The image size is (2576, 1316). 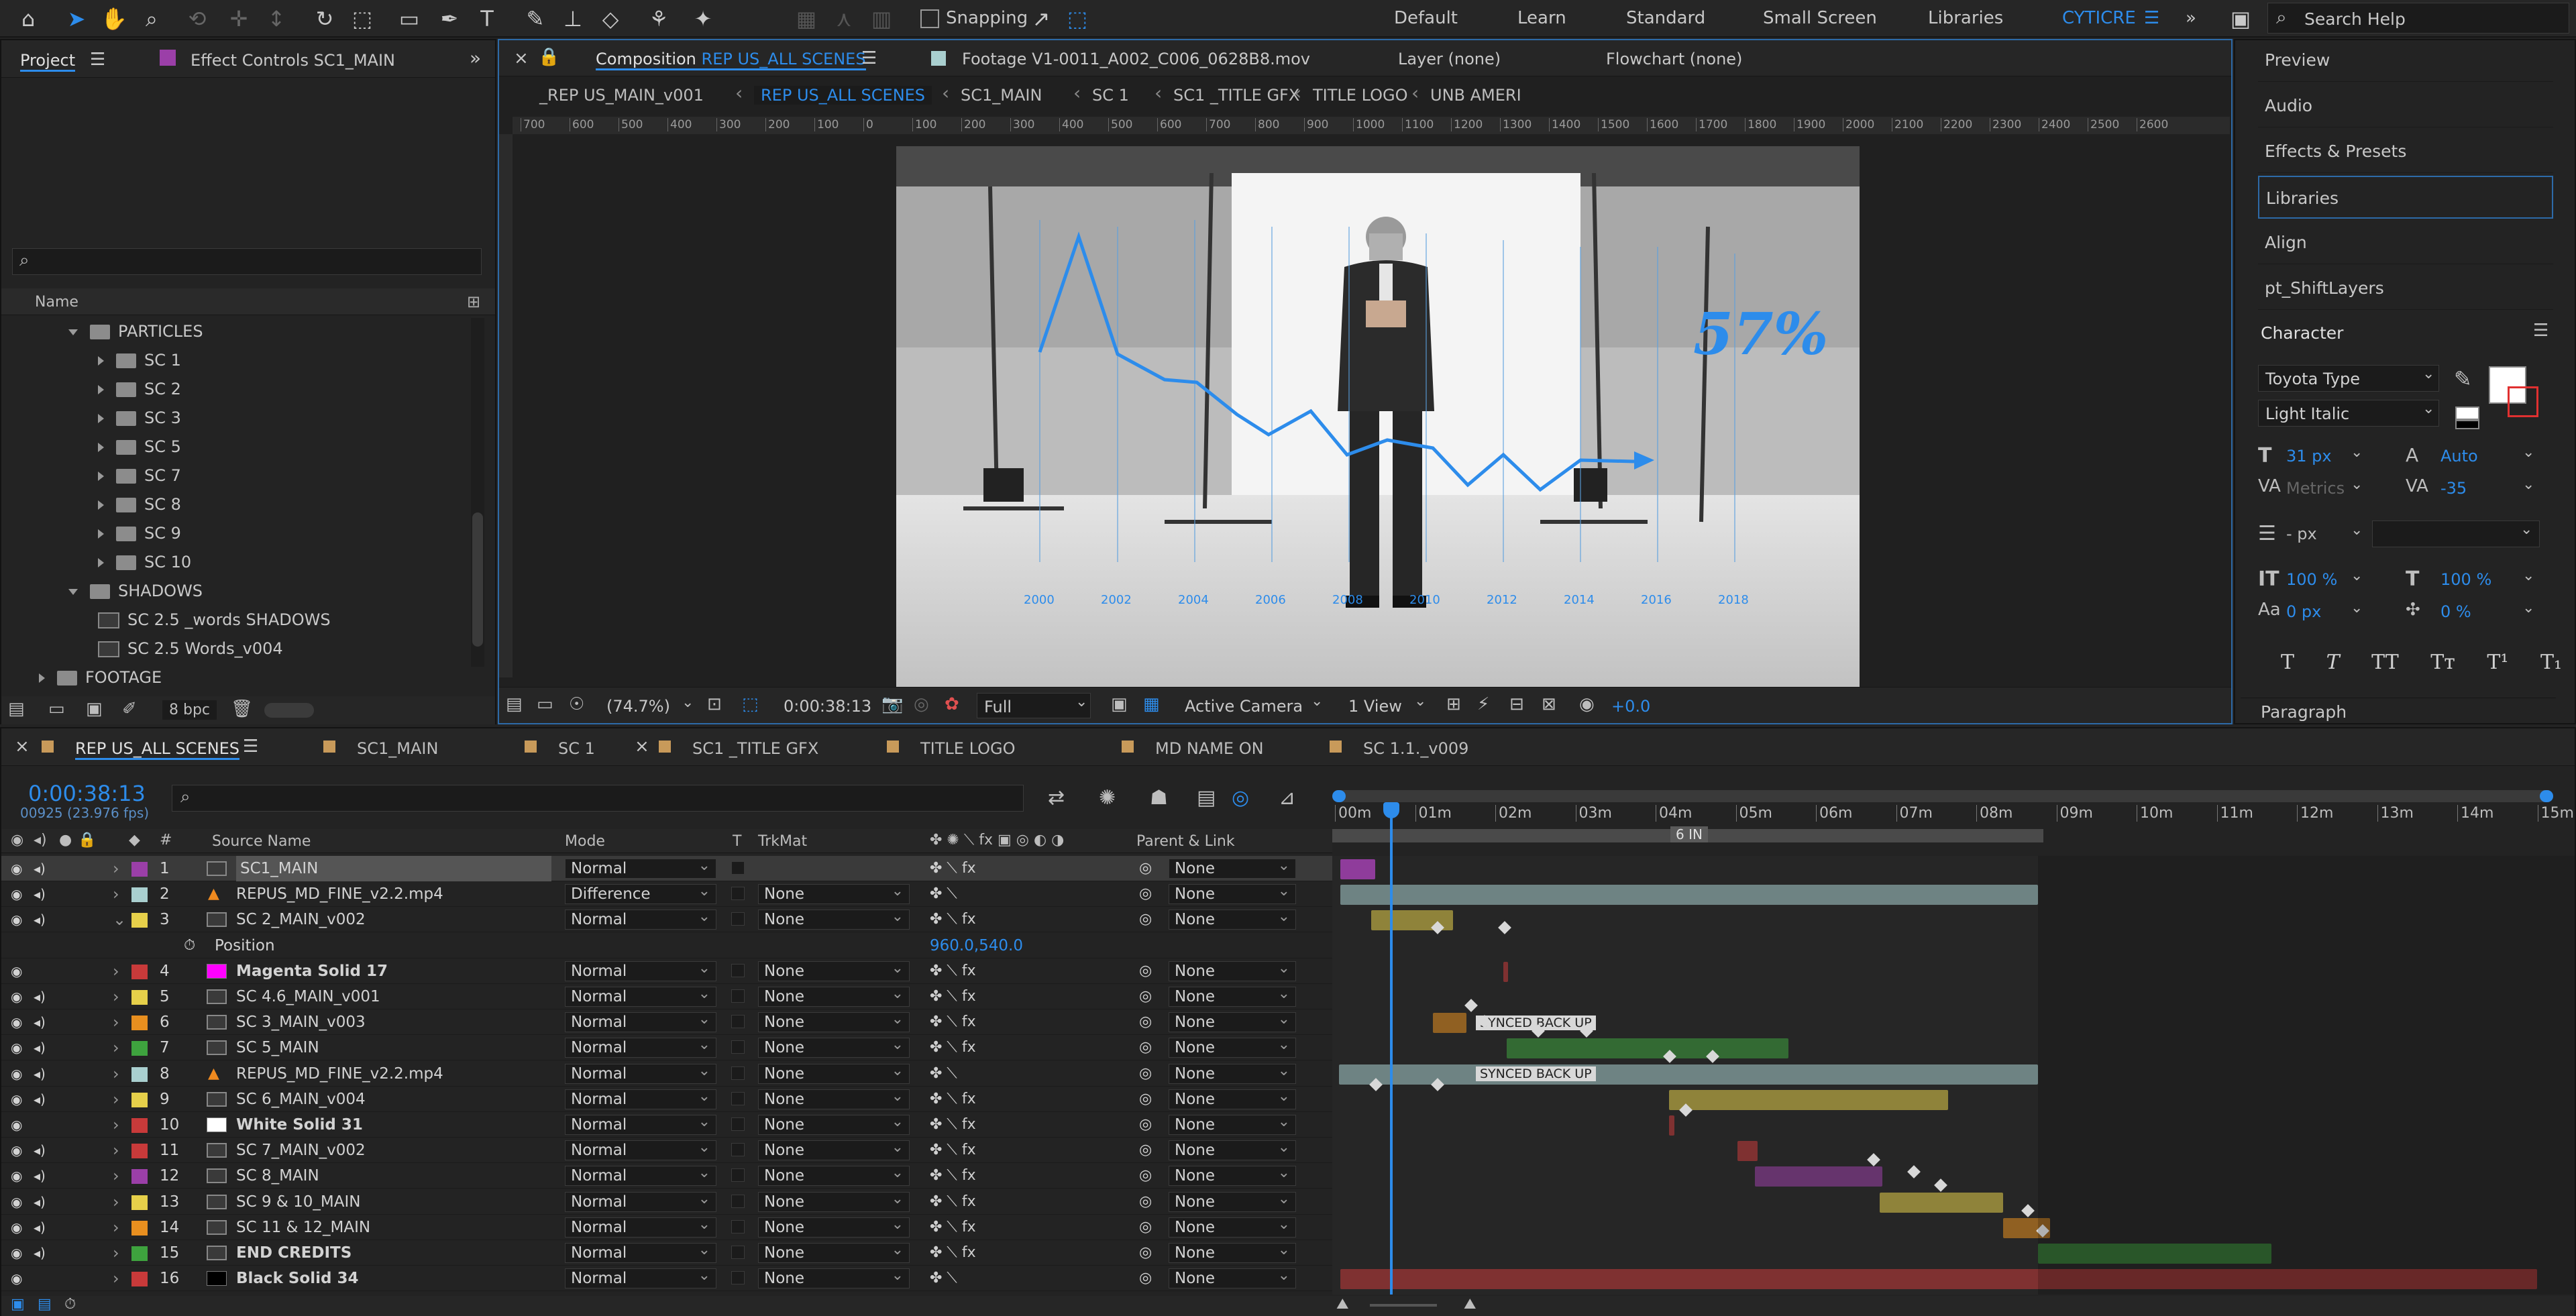 I want to click on panel-overflow-icon: », so click(x=475, y=58).